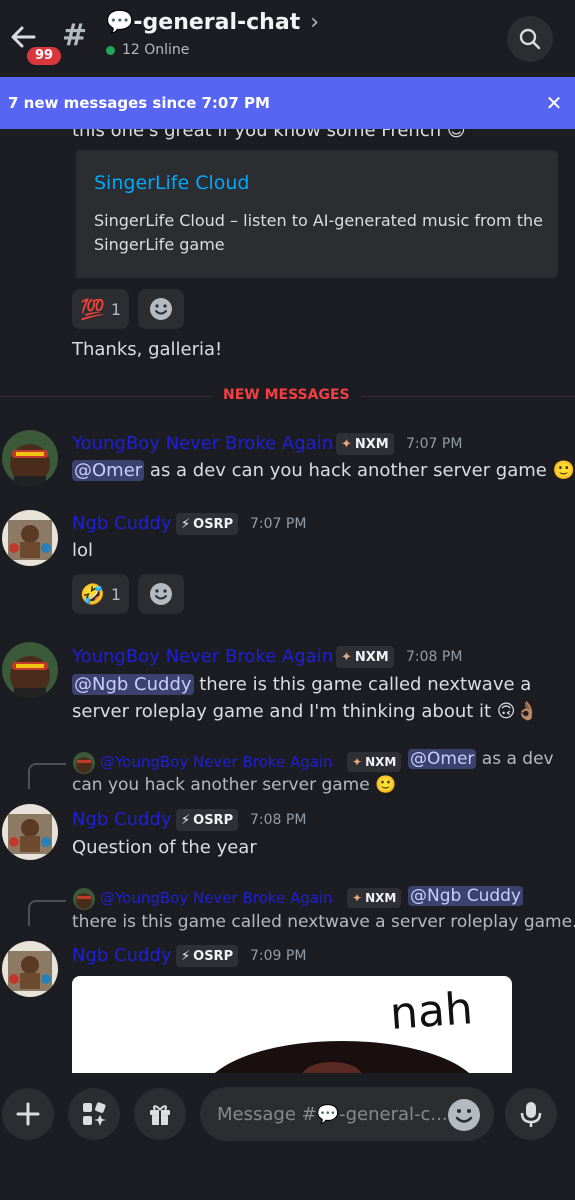 The width and height of the screenshot is (575, 1200). I want to click on banner-text: 7 new messages since 7:07 PM, so click(139, 103).